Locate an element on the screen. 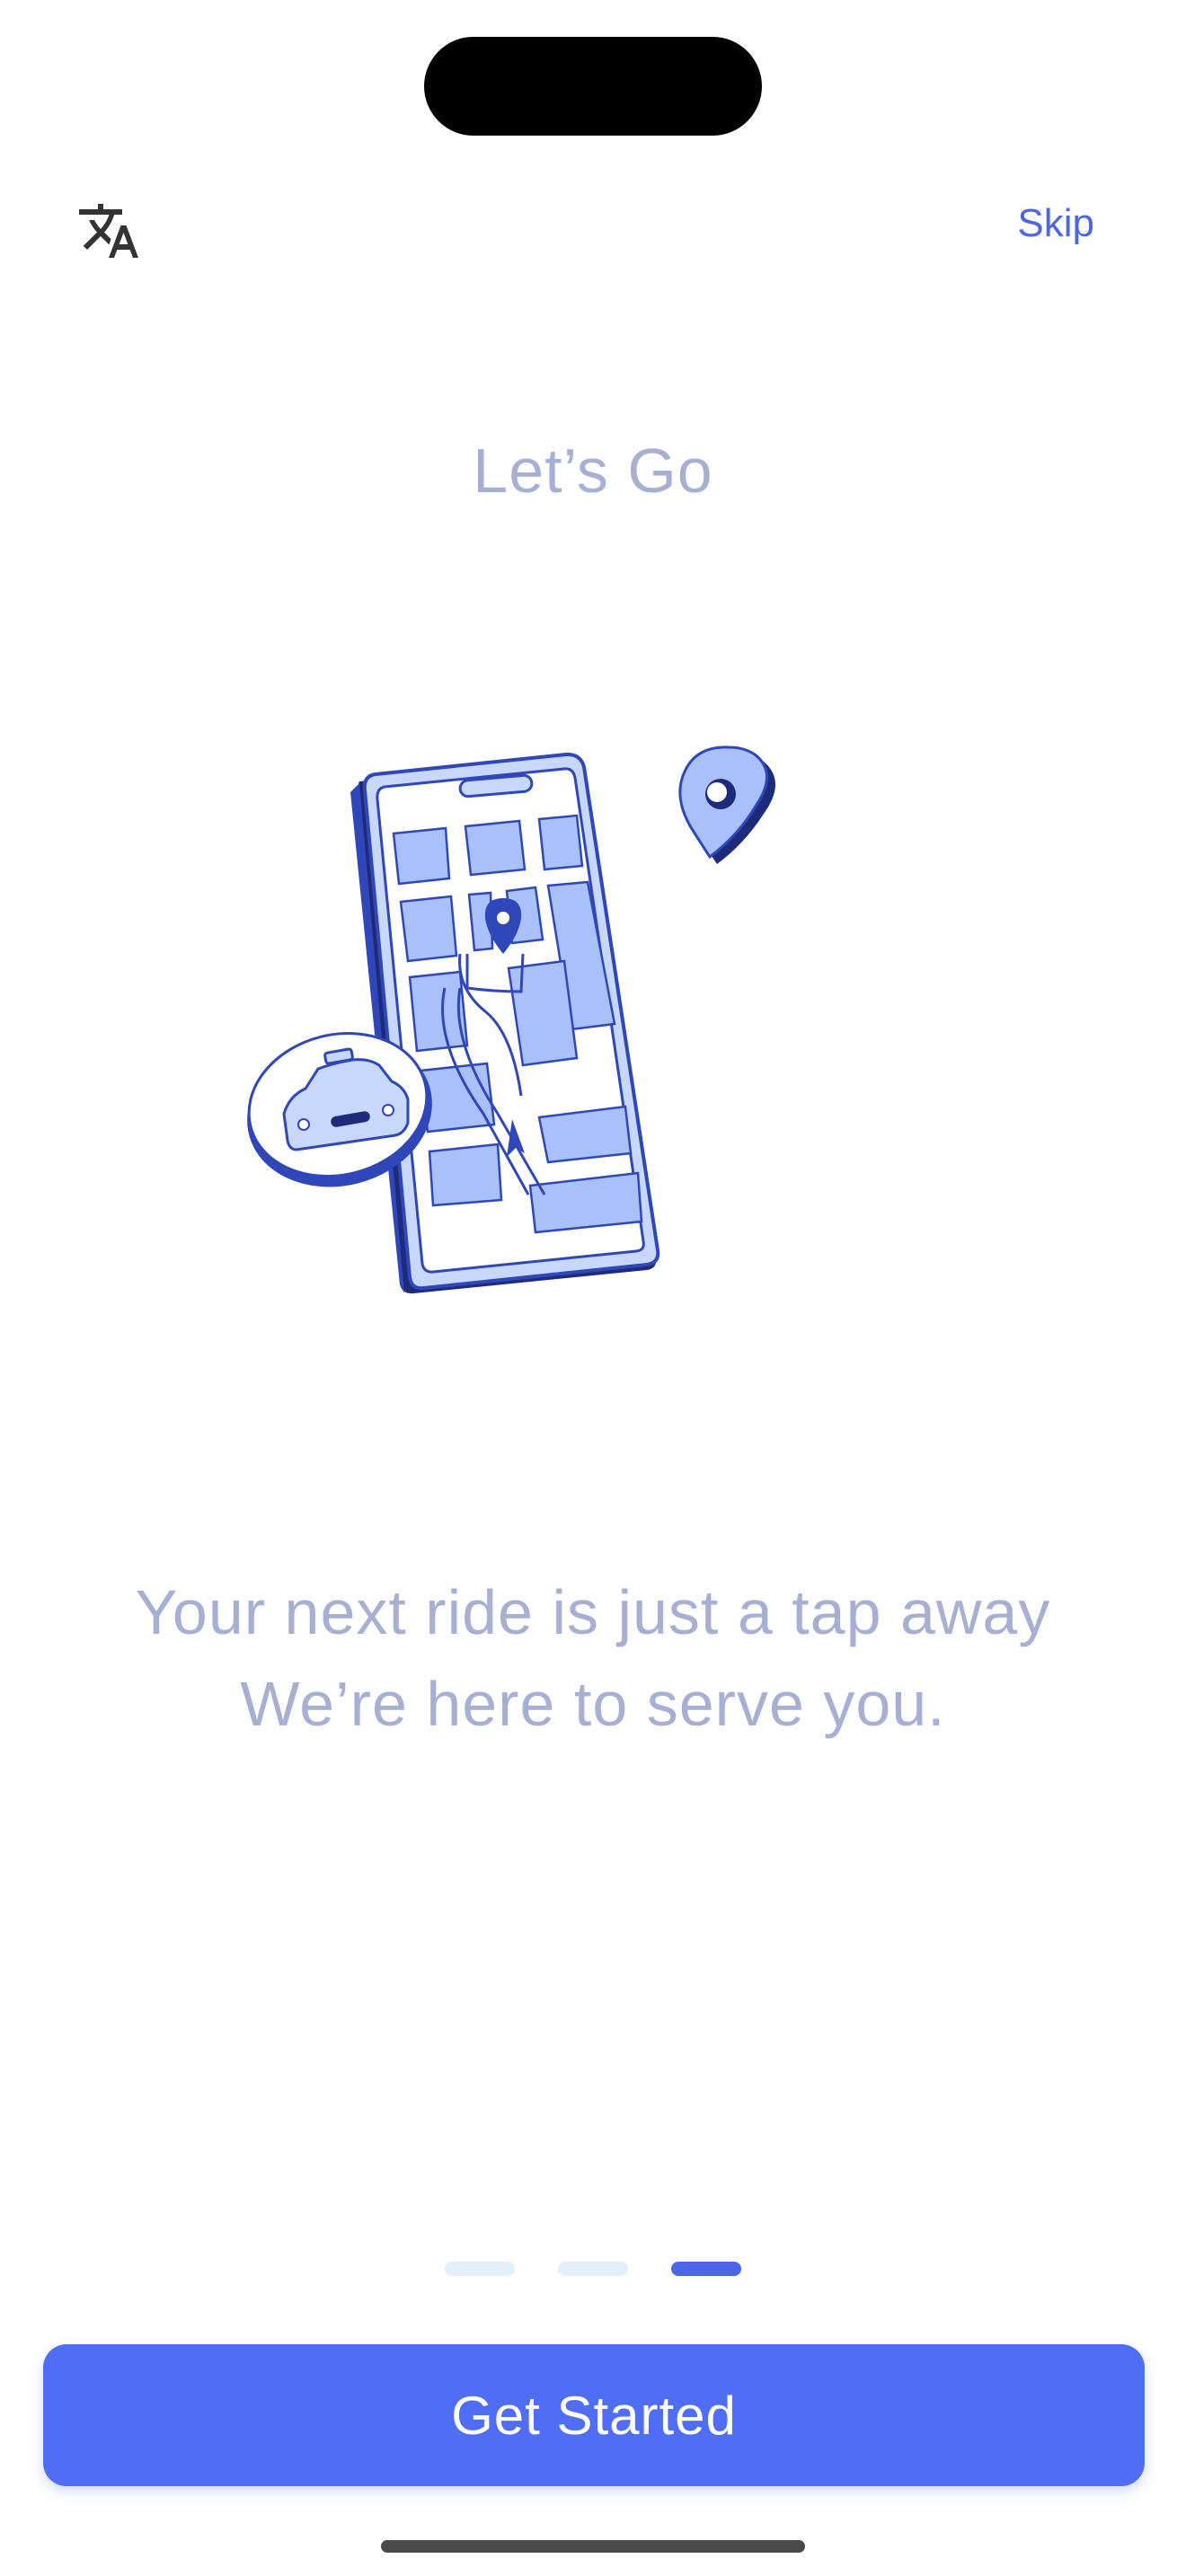  dynamic-island is located at coordinates (593, 86).